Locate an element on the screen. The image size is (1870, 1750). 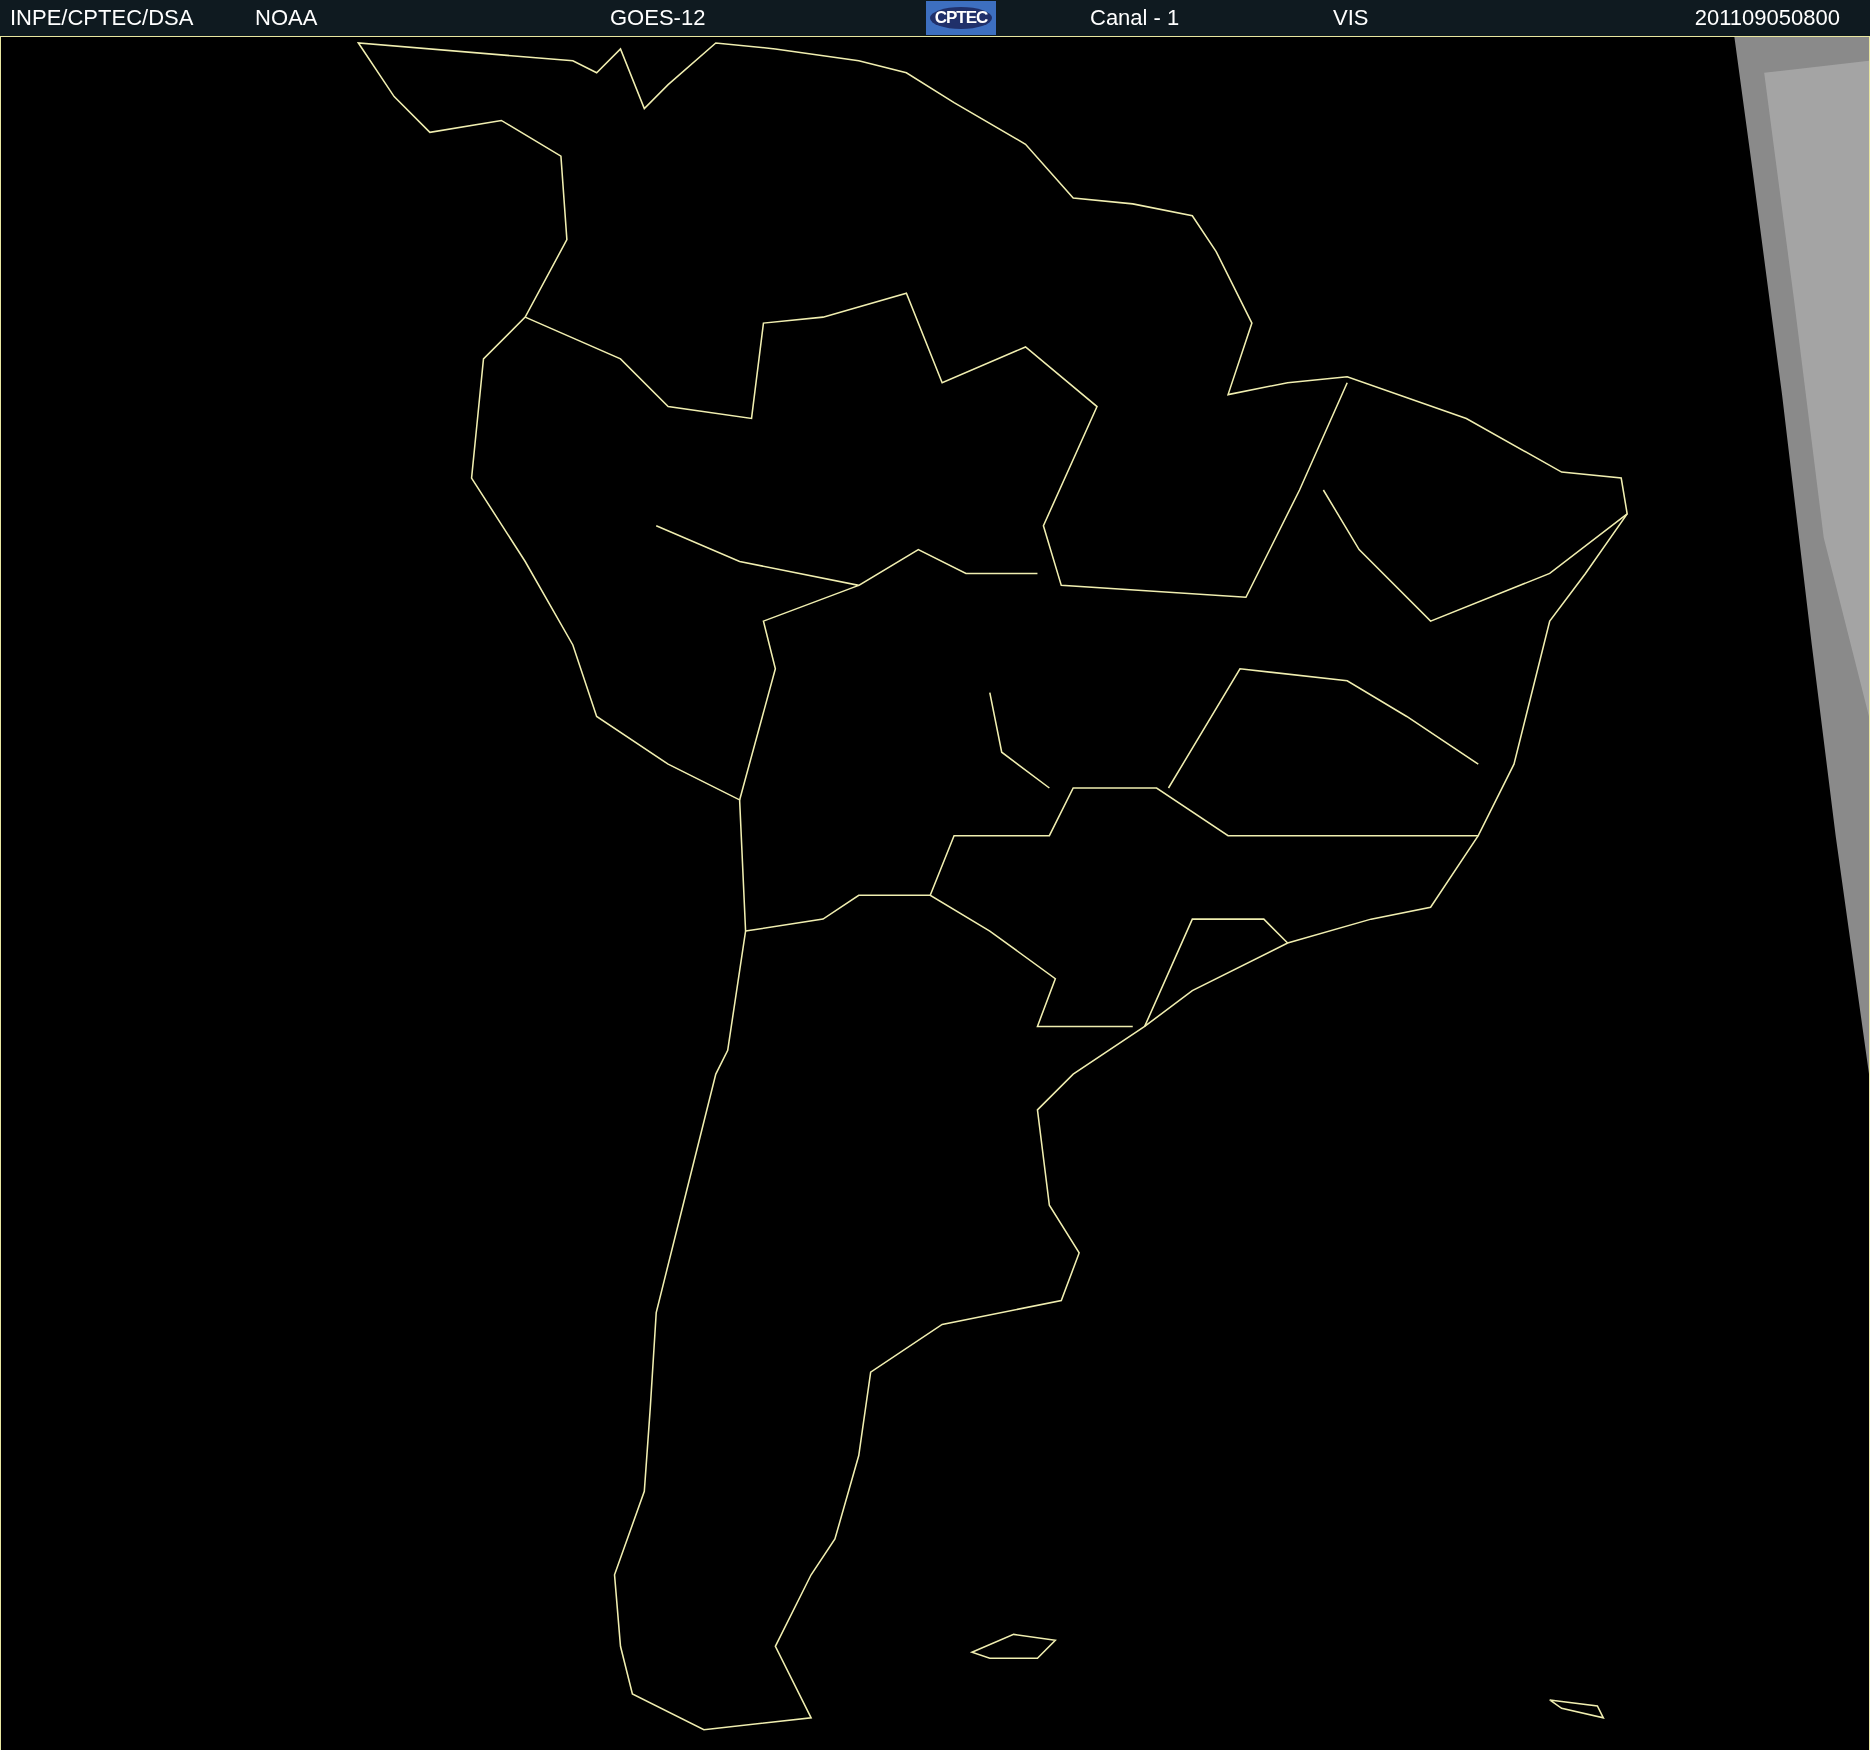
timestamp-label: 201109050800 is located at coordinates (1767, 18).